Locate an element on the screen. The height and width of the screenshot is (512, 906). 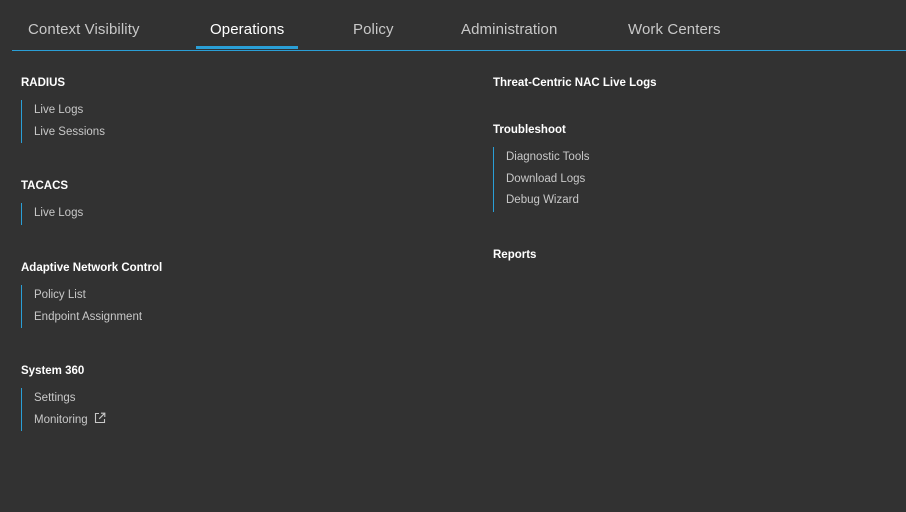
menu-link-threat-centric-nac-live-logs: Threat-Centric NAC Live Logs is located at coordinates (699, 83).